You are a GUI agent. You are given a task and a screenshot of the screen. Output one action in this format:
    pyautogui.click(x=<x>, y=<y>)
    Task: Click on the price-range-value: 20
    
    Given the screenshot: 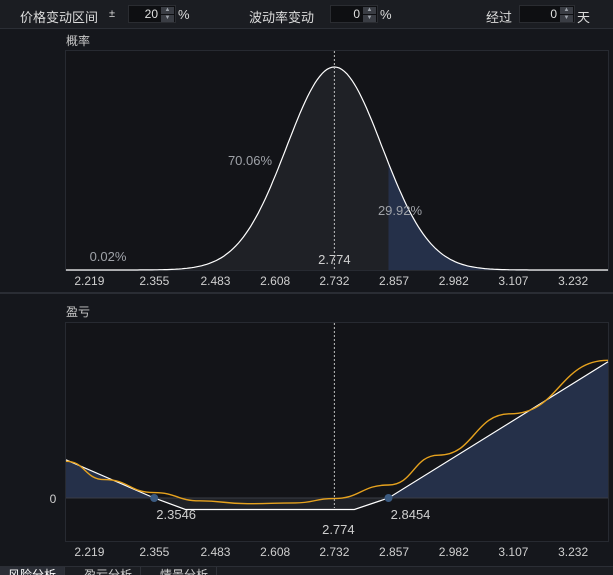 What is the action you would take?
    pyautogui.click(x=151, y=14)
    